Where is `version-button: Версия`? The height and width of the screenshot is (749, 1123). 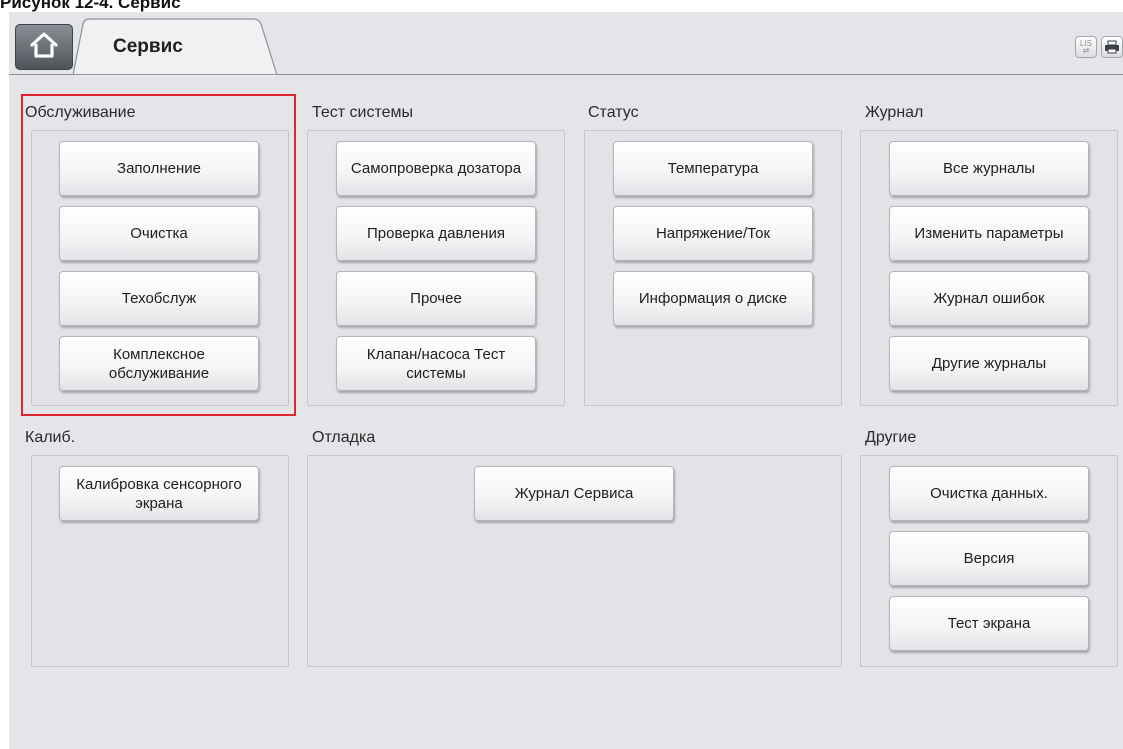 version-button: Версия is located at coordinates (989, 558).